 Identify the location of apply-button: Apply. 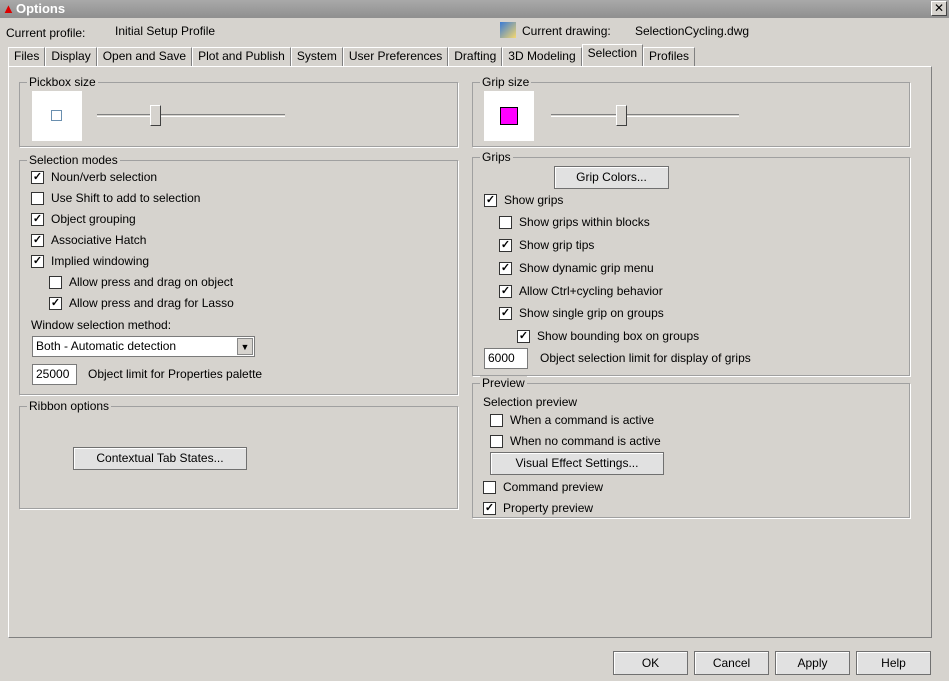
(812, 663).